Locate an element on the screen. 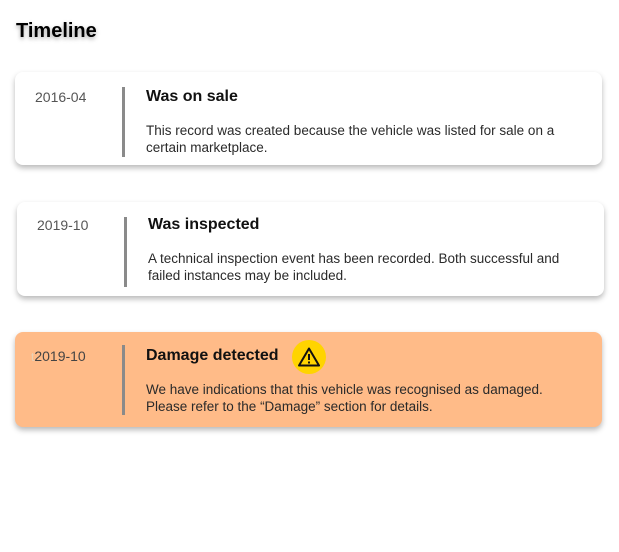 This screenshot has width=619, height=552. timeline-heading: Was inspected is located at coordinates (204, 224).